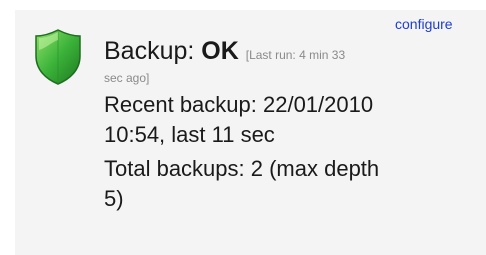 The height and width of the screenshot is (255, 486). Describe the element at coordinates (189, 134) in the screenshot. I see `recent-backup-line2: 10:54, last 11 sec` at that location.